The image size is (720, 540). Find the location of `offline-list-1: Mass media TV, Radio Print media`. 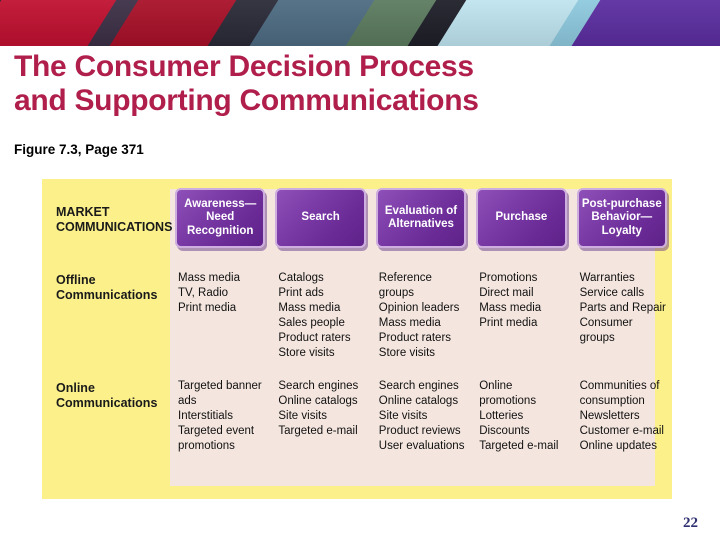

offline-list-1: Mass media TV, Radio Print media is located at coordinates (220, 319).